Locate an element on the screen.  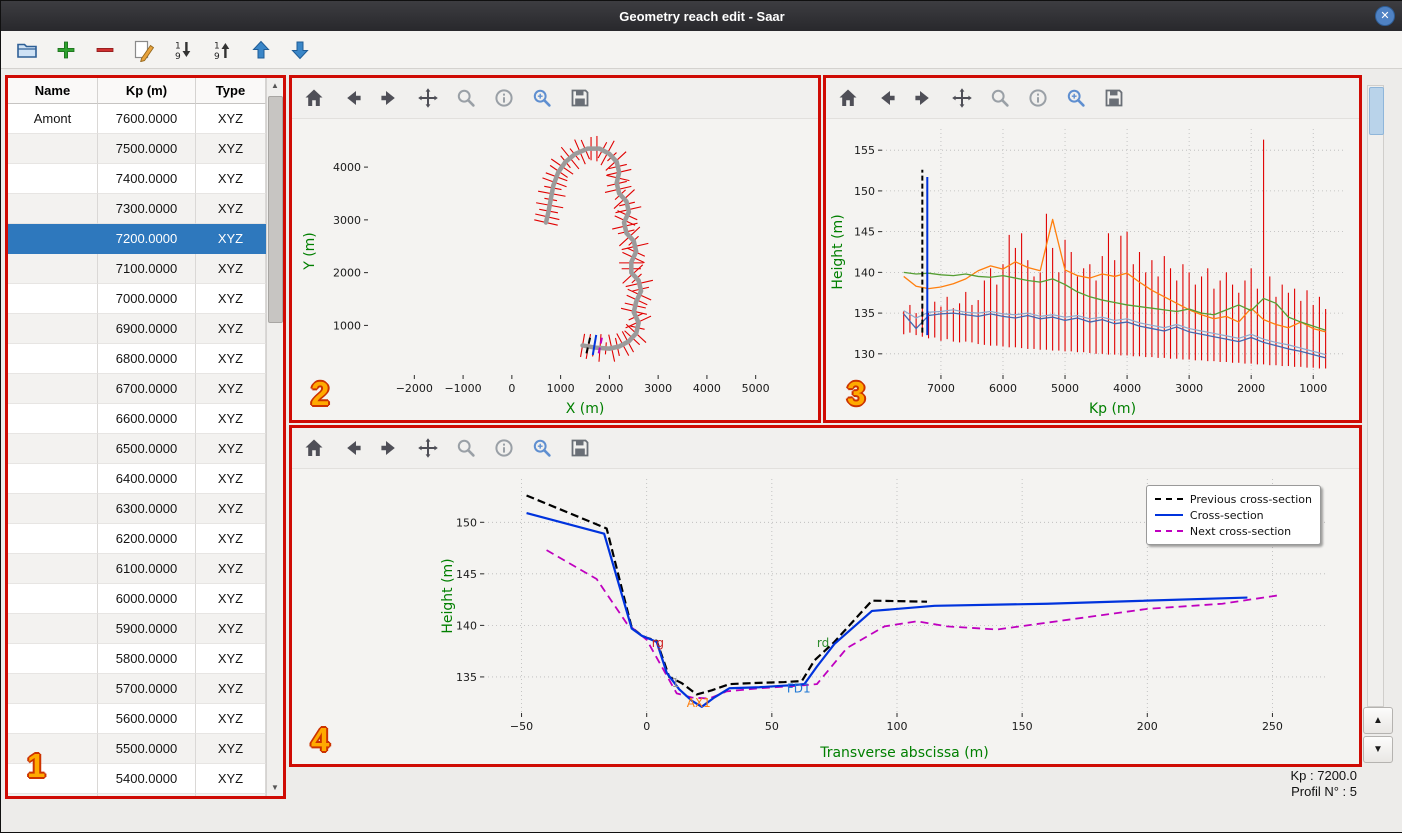
table-row: 7400.0000 XYZ is located at coordinates (137, 179).